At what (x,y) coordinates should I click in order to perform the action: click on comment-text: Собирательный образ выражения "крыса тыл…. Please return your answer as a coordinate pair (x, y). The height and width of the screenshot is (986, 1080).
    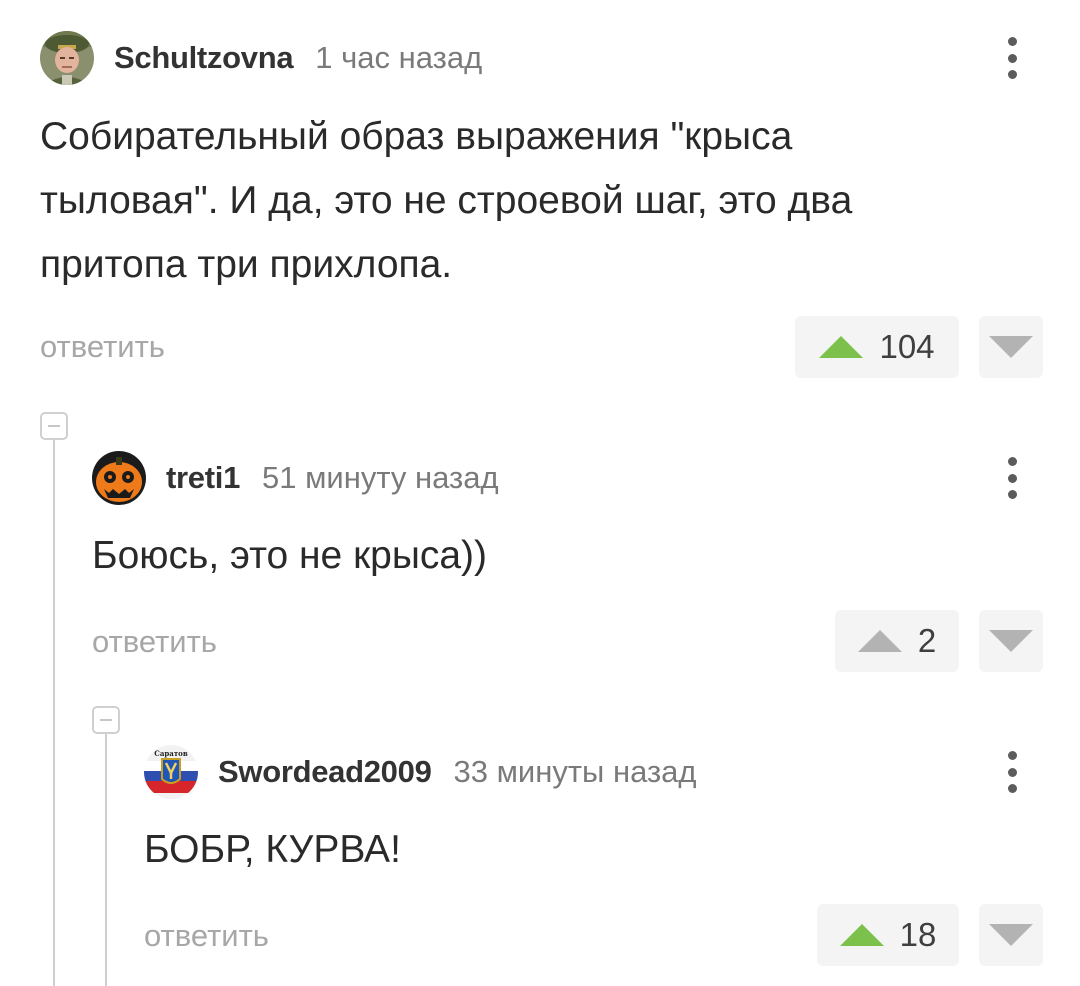
    Looking at the image, I should click on (446, 200).